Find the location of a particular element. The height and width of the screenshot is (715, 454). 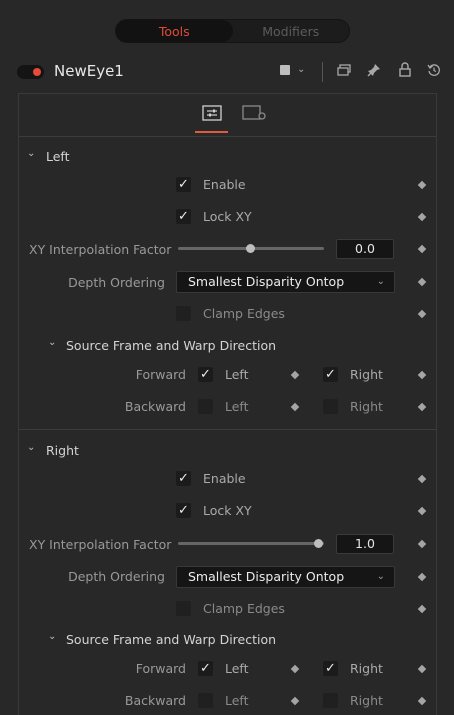

settings-icon is located at coordinates (255, 113).